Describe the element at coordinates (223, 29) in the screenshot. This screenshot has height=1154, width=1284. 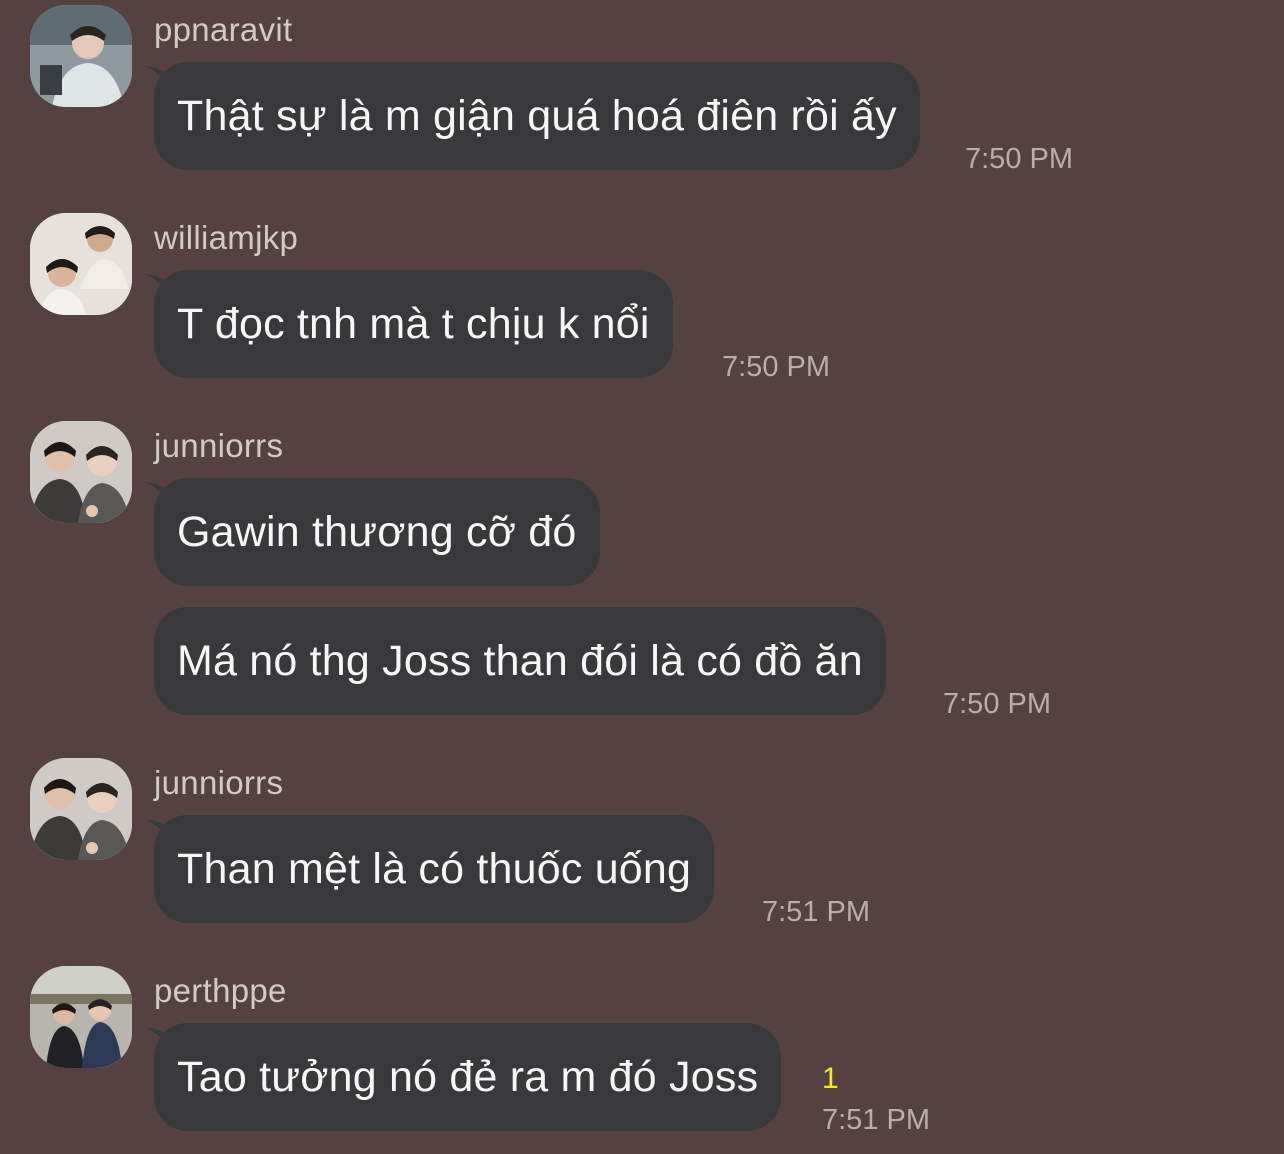
I see `sender-name: ppnaravit` at that location.